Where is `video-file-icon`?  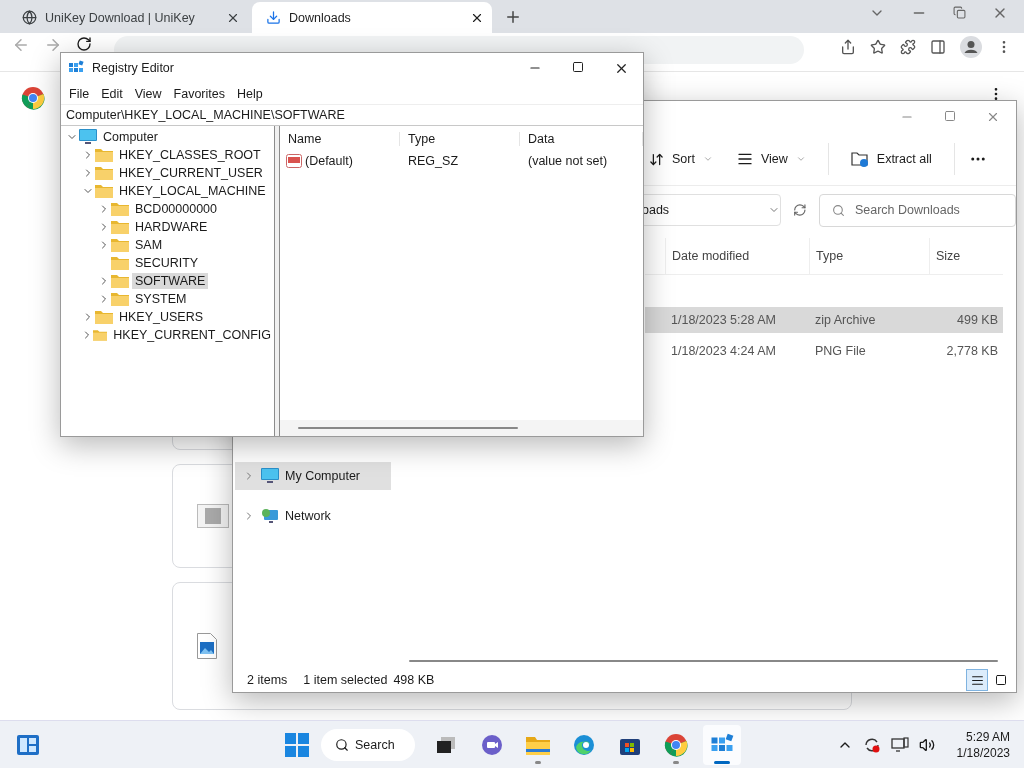 video-file-icon is located at coordinates (213, 516).